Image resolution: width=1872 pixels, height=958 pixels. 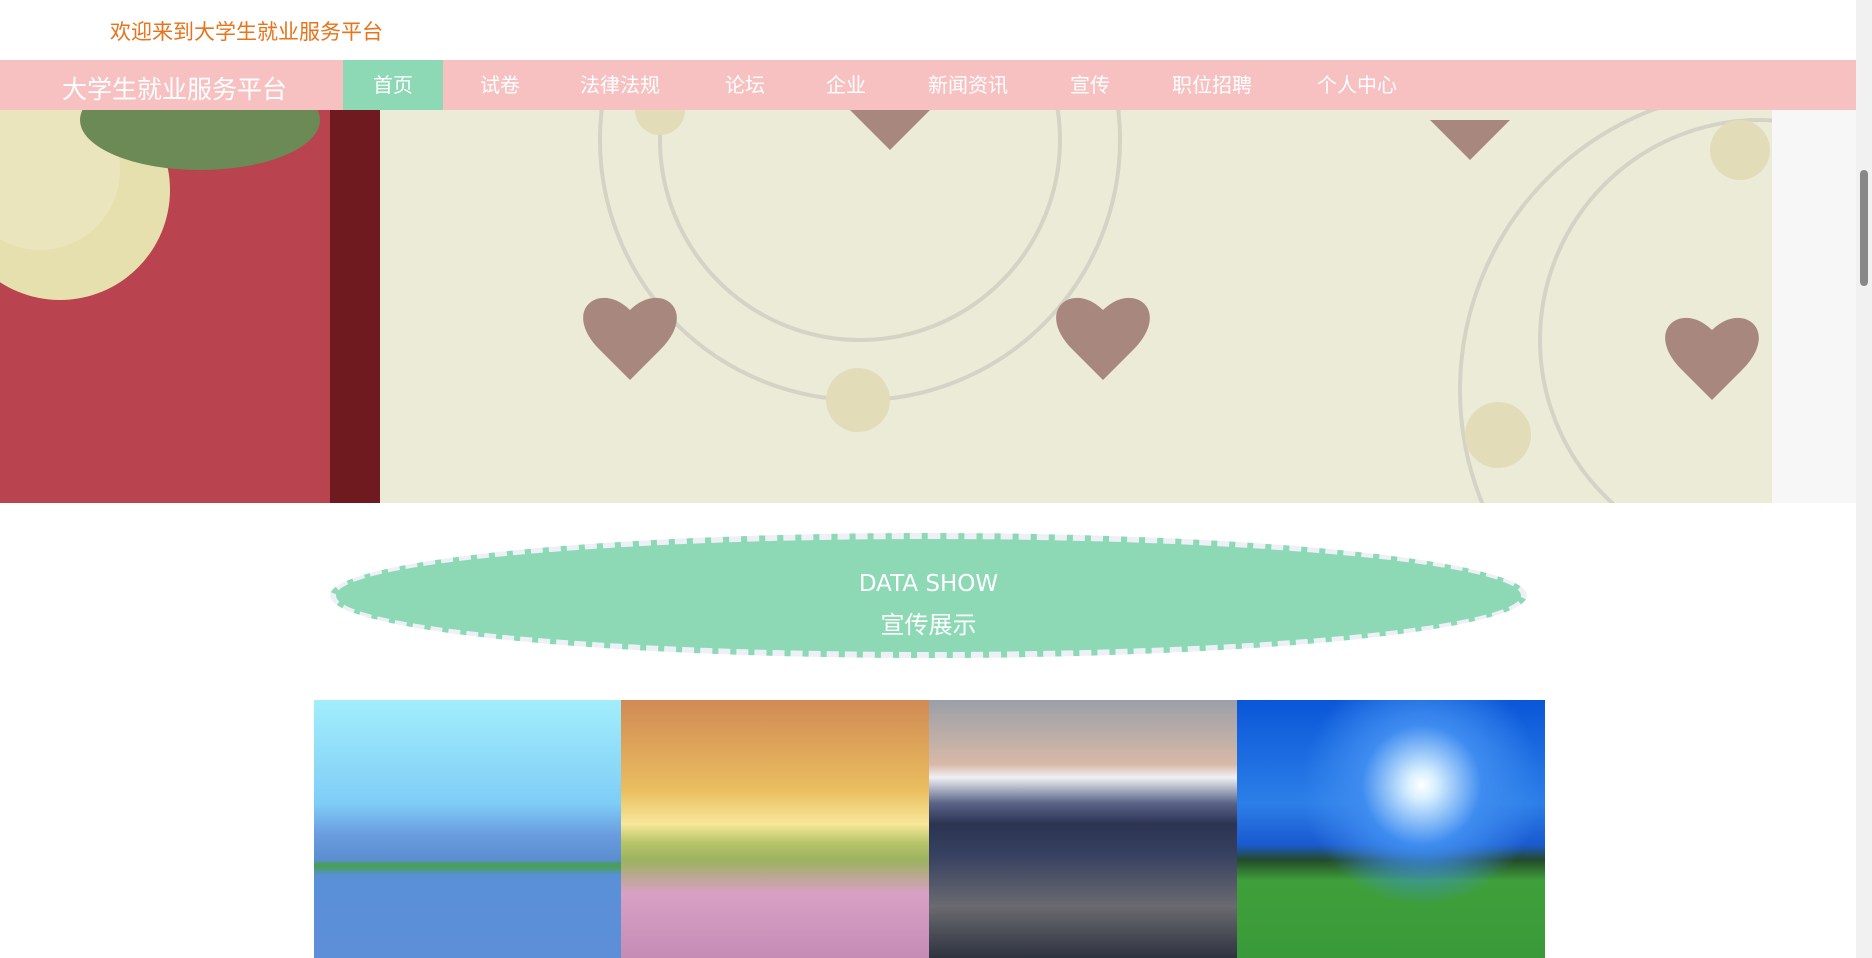 What do you see at coordinates (745, 85) in the screenshot?
I see `nav-forum: 论坛` at bounding box center [745, 85].